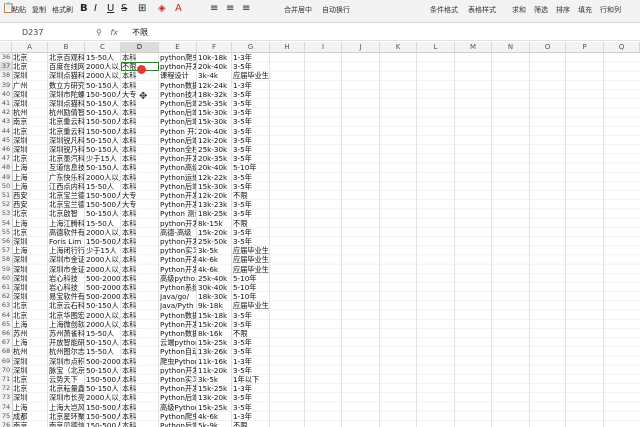 The height and width of the screenshot is (427, 640). Describe the element at coordinates (251, 379) in the screenshot. I see `cell-g: 1年以下` at that location.